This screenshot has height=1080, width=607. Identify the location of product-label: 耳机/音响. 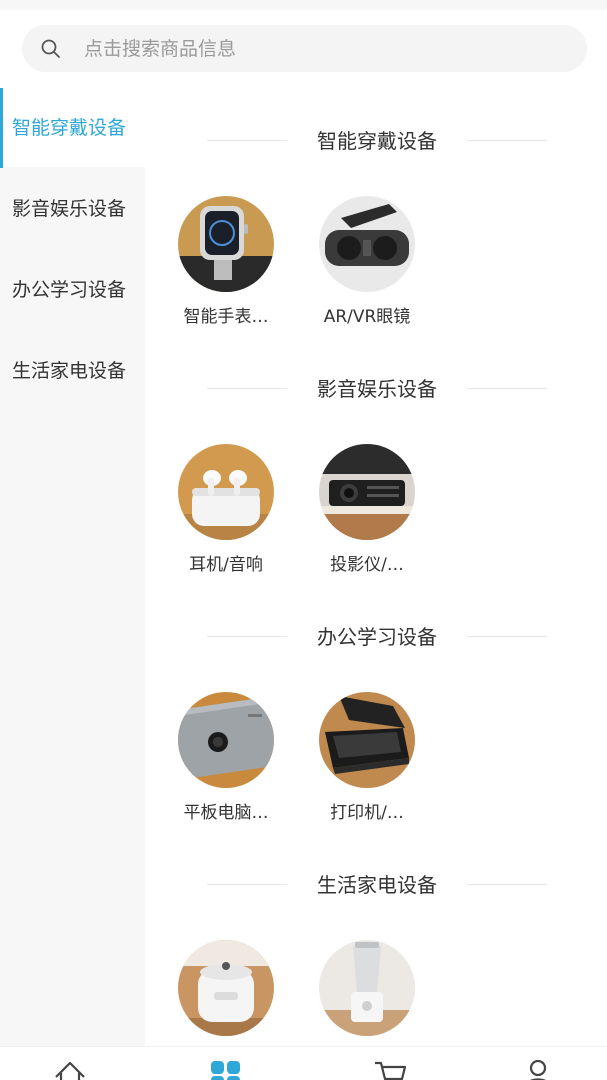
(226, 565).